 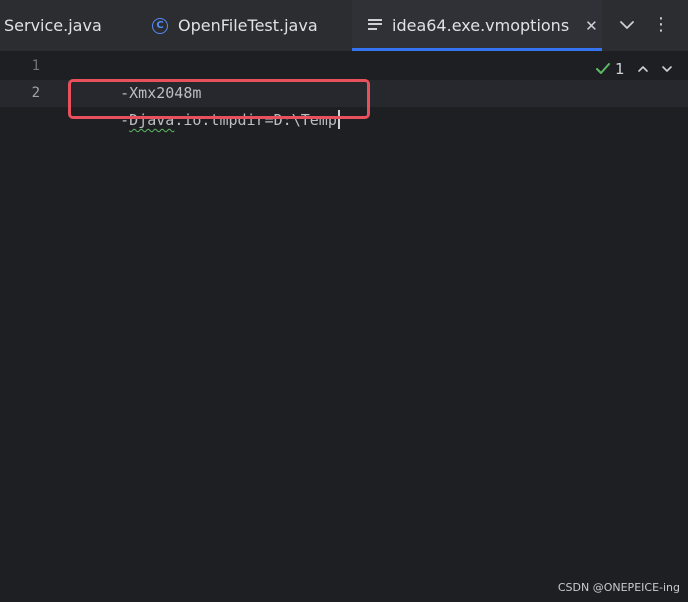 What do you see at coordinates (35, 93) in the screenshot?
I see `line-number: 2` at bounding box center [35, 93].